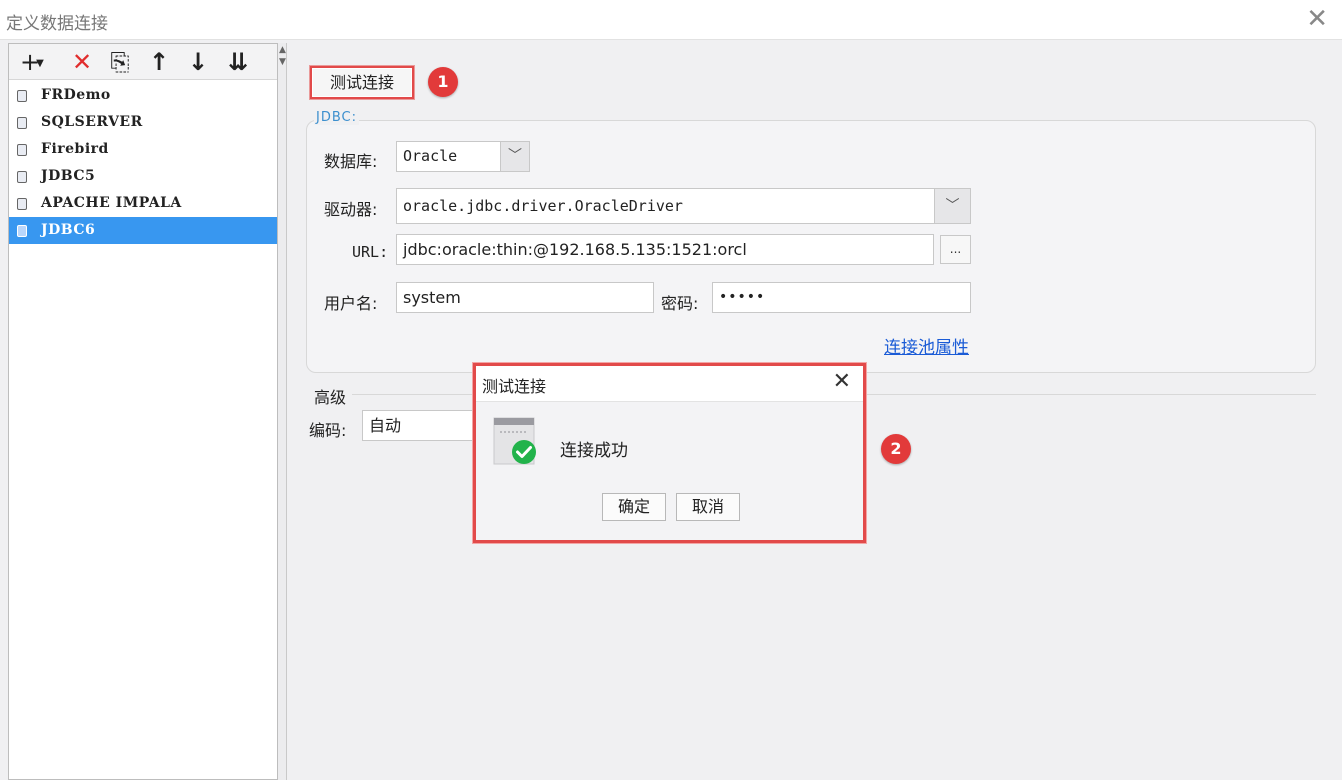 The height and width of the screenshot is (780, 1342). Describe the element at coordinates (40, 64) in the screenshot. I see `add-dropdown-caret-icon: ▼` at that location.